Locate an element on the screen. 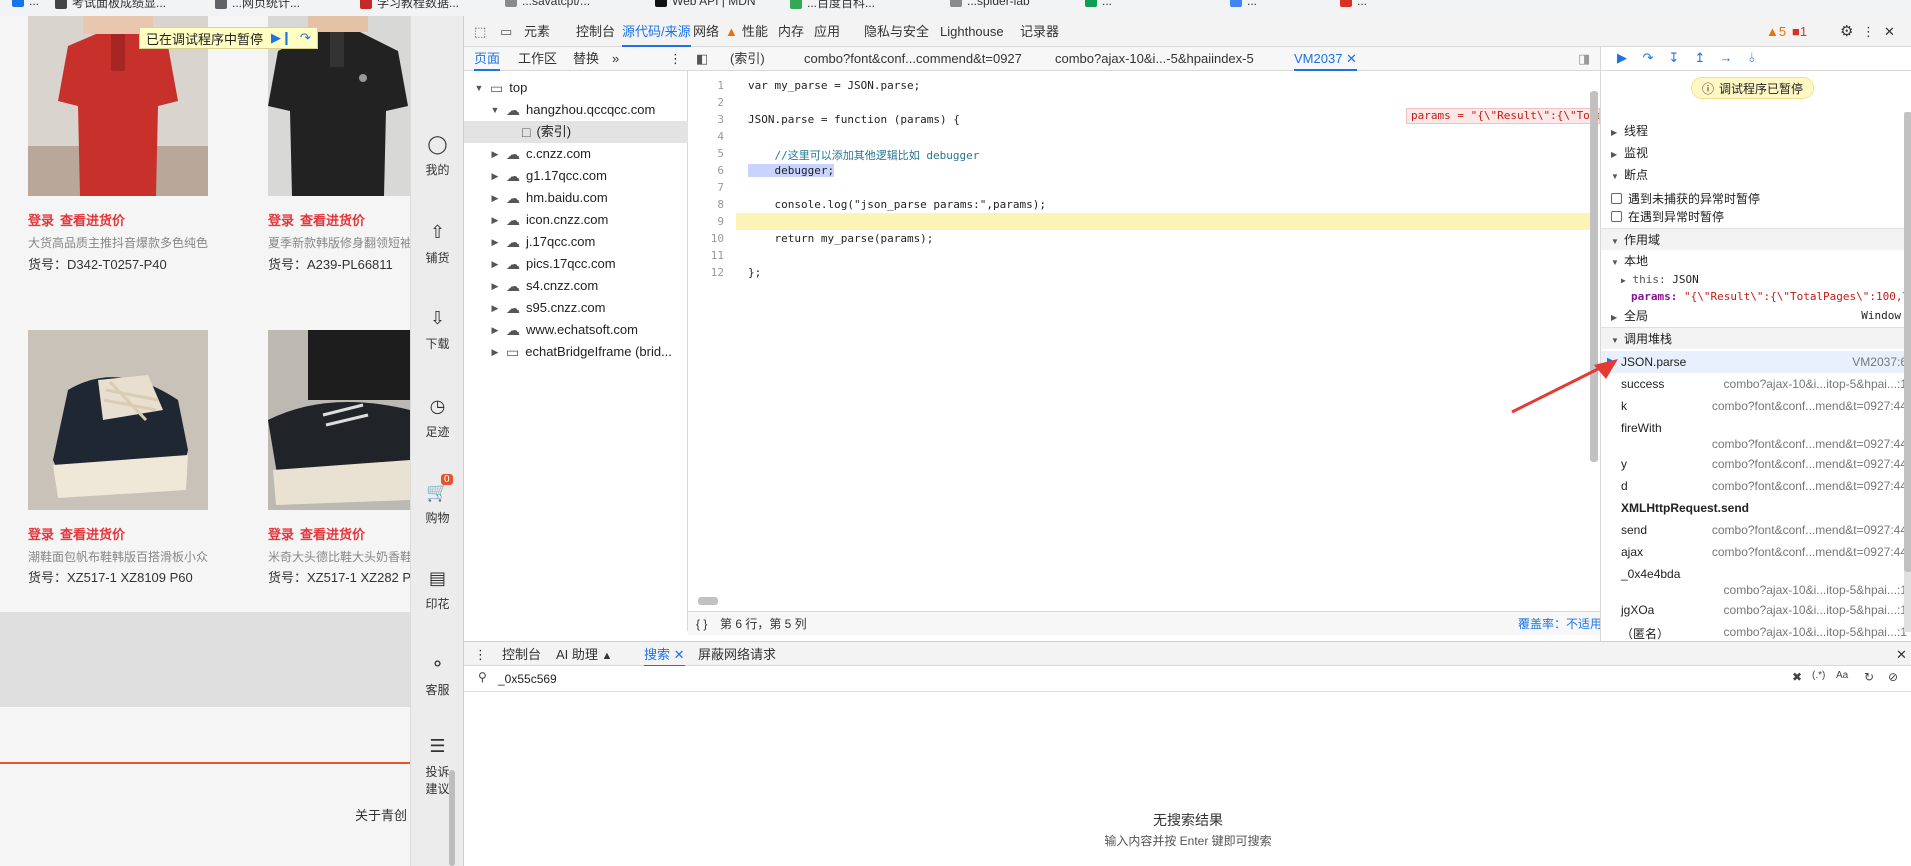  settings-gear-icon: ⚙ is located at coordinates (1846, 31).